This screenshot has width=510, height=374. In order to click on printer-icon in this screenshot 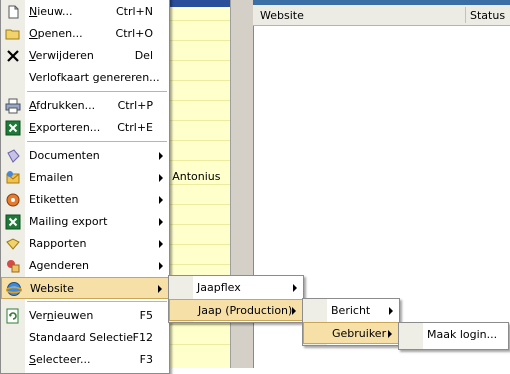, I will do `click(13, 106)`.